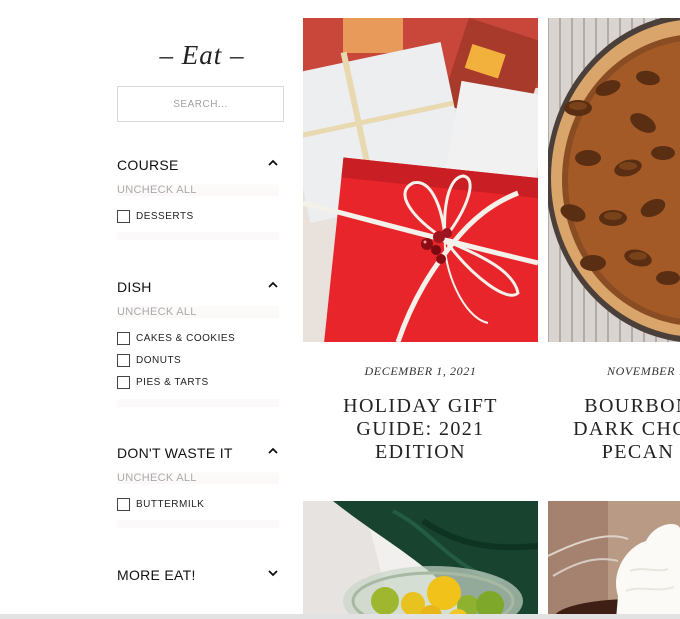  What do you see at coordinates (202, 55) in the screenshot?
I see `sidebar-heading: – Eat –` at bounding box center [202, 55].